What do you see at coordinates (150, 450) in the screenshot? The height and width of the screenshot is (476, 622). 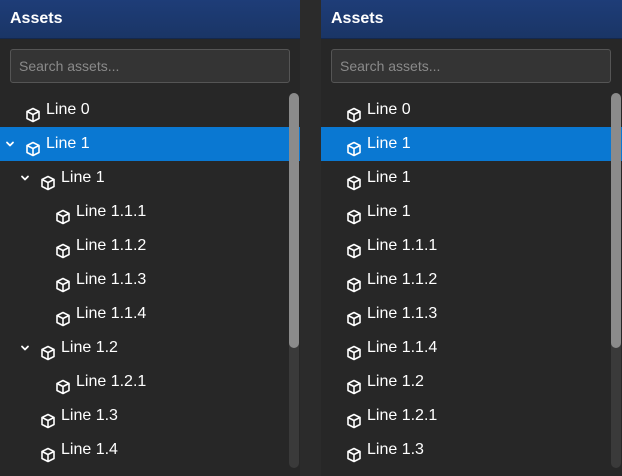 I see `tree-row: Line 1.4` at bounding box center [150, 450].